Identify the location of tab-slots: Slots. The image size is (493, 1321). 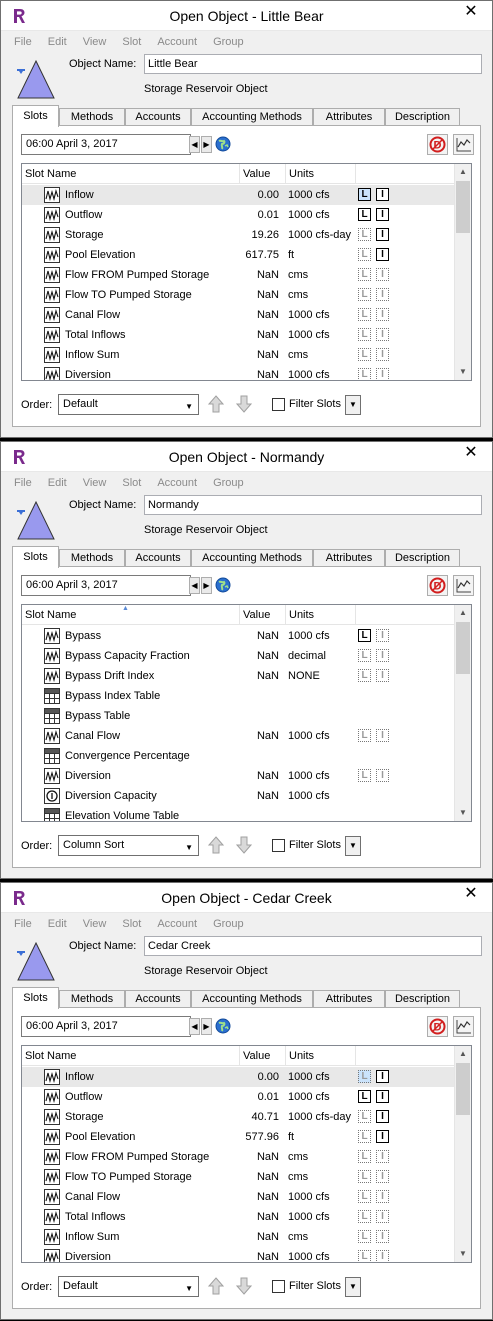
(35, 998).